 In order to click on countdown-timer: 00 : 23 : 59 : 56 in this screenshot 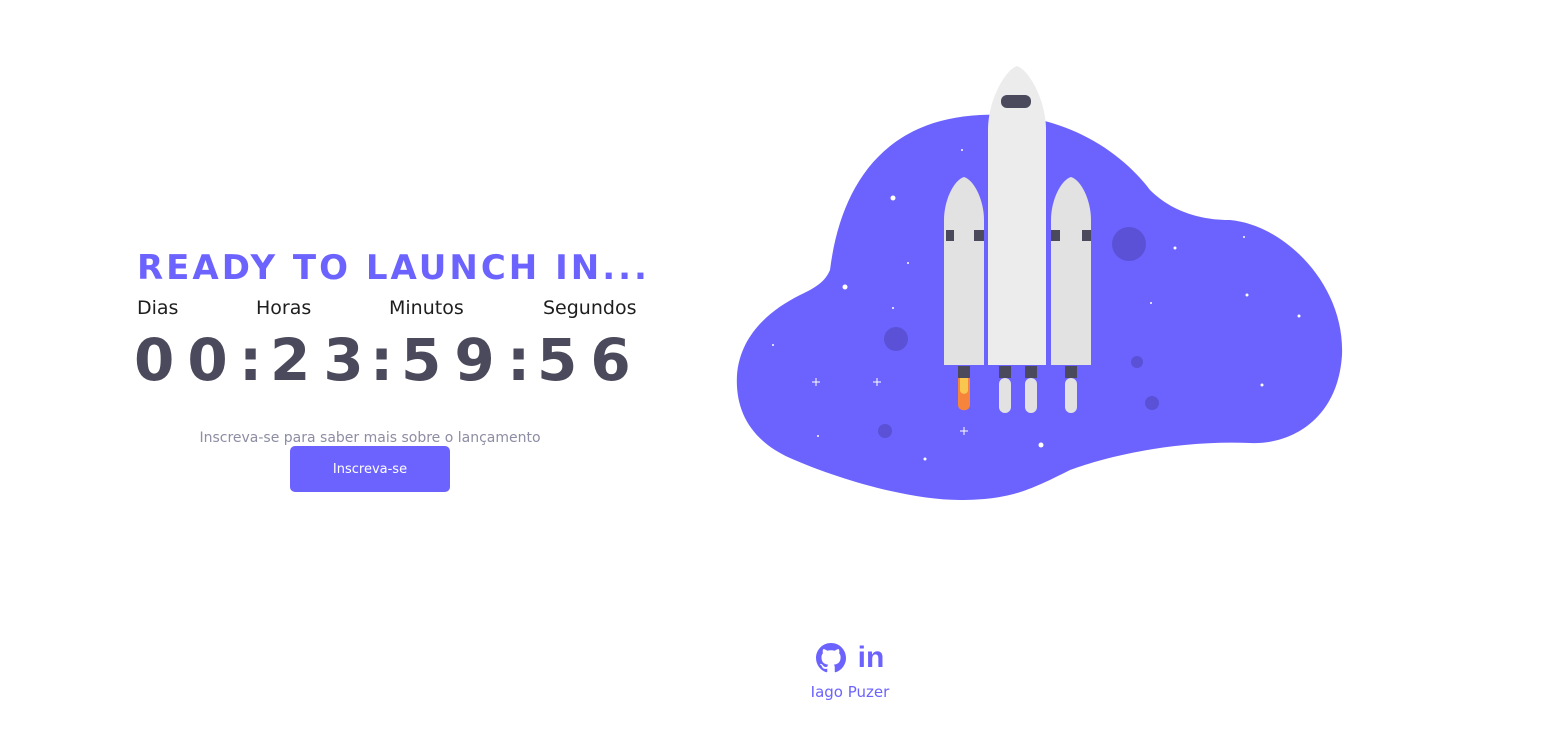, I will do `click(395, 360)`.